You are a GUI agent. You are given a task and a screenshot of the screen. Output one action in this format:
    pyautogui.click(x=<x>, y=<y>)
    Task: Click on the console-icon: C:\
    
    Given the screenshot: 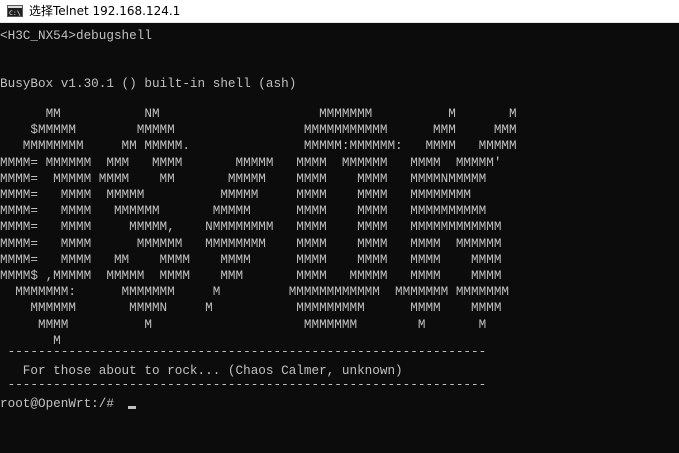 What is the action you would take?
    pyautogui.click(x=15, y=11)
    